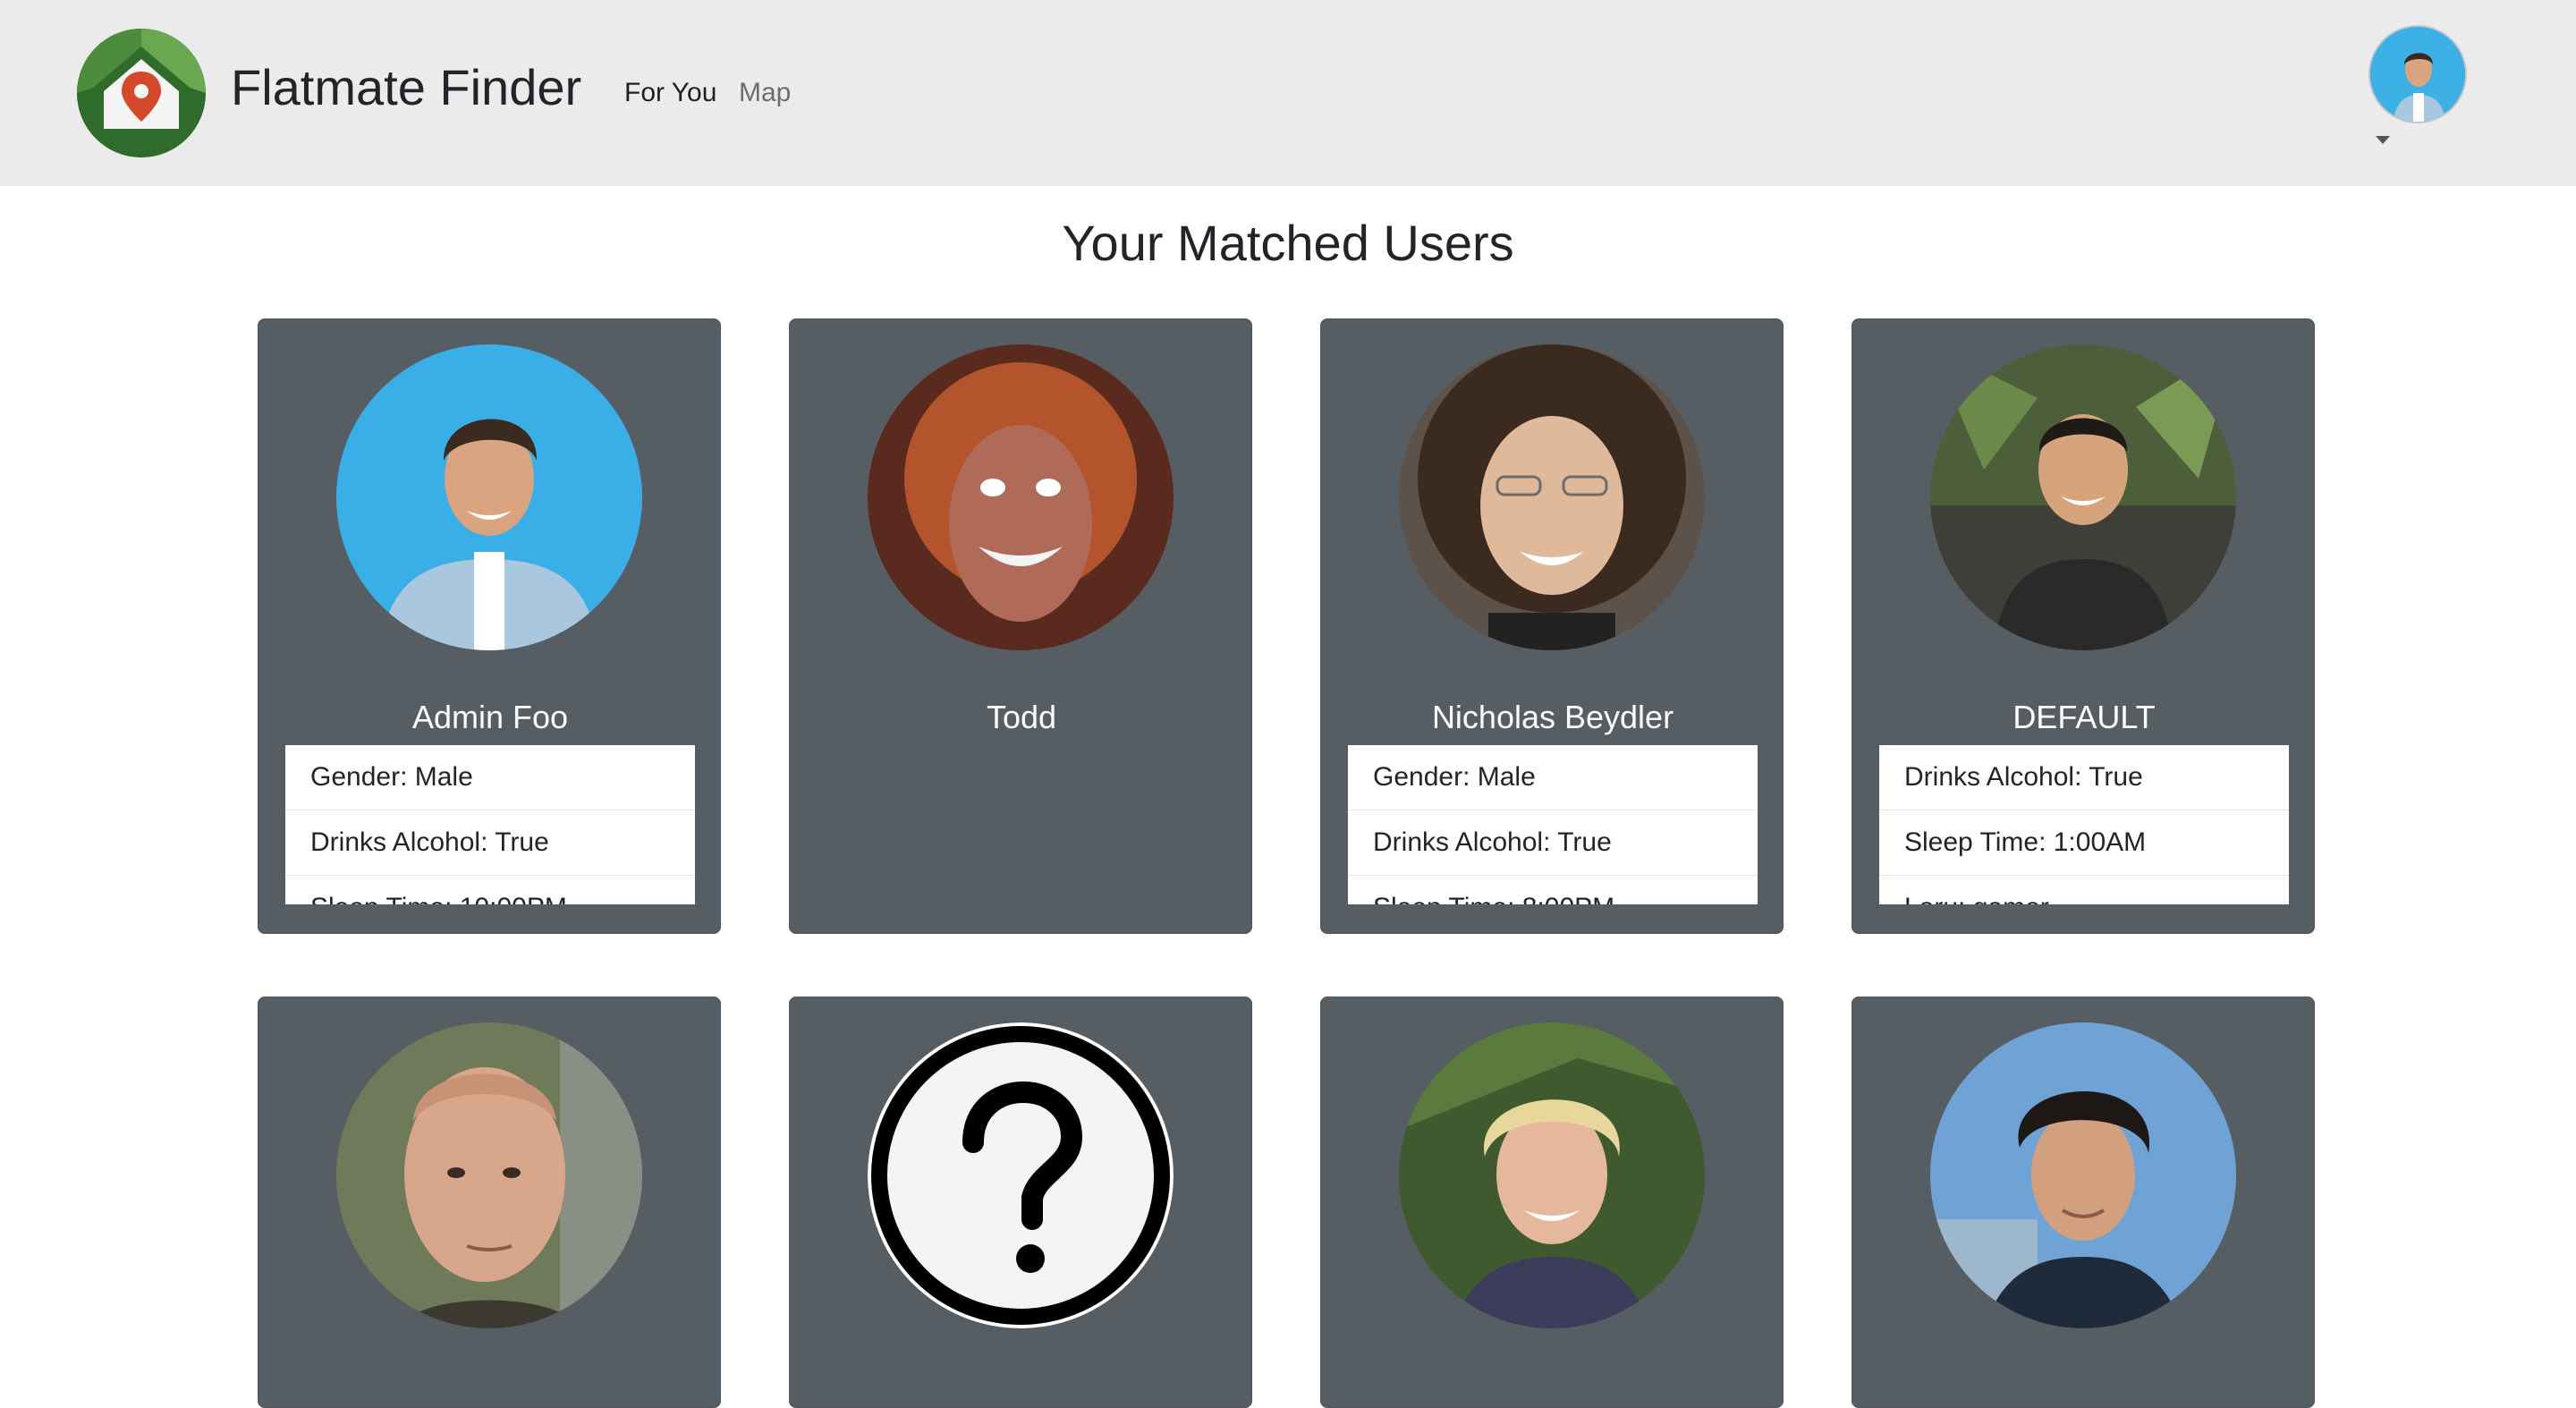 Image resolution: width=2576 pixels, height=1408 pixels. I want to click on page-title: Your Matched Users, so click(1288, 243).